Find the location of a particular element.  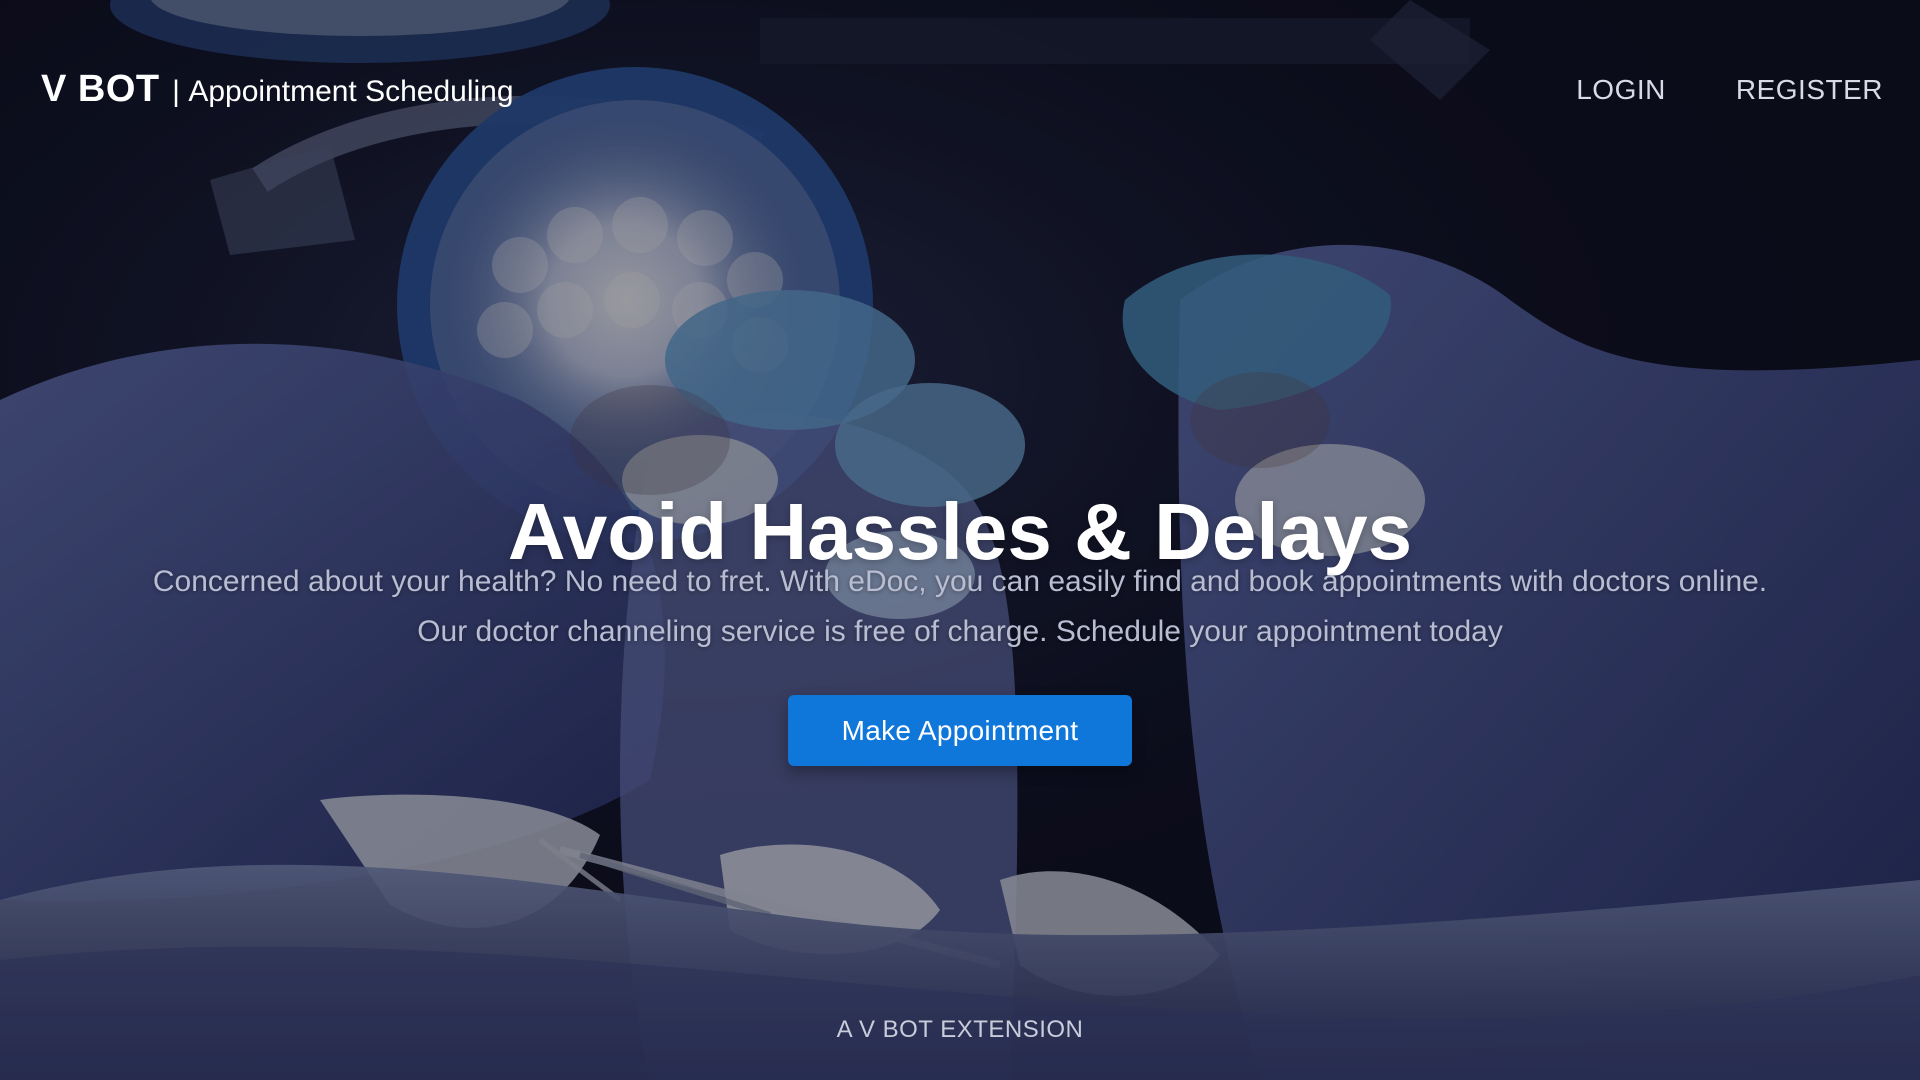

footer-tagline: A V BOT EXTENSION is located at coordinates (960, 1029).